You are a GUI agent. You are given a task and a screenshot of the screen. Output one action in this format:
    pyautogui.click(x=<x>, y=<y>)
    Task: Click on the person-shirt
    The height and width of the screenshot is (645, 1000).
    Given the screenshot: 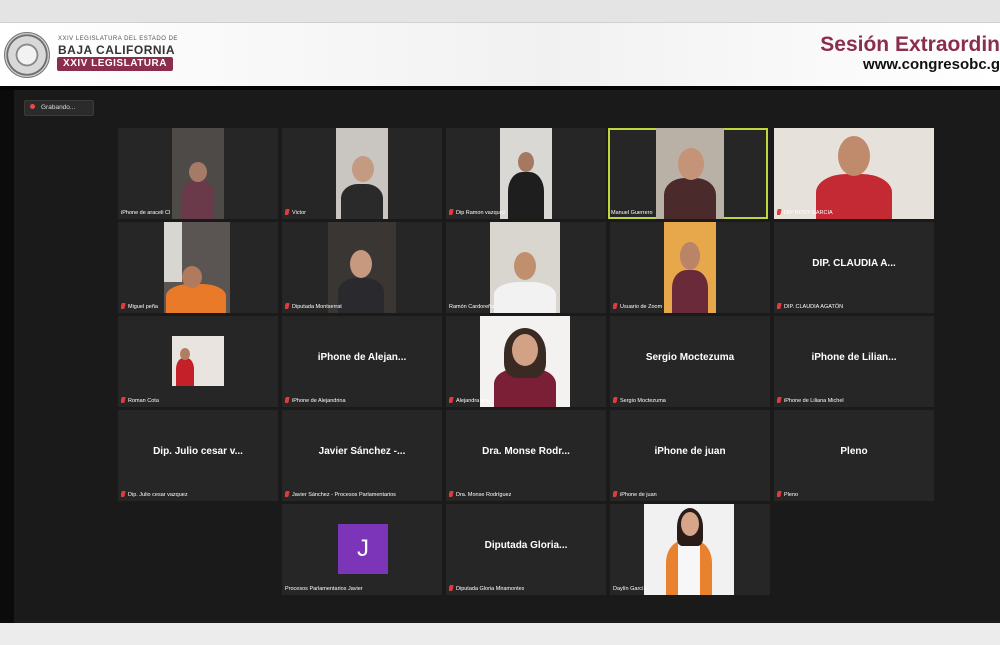 What is the action you would take?
    pyautogui.click(x=689, y=569)
    